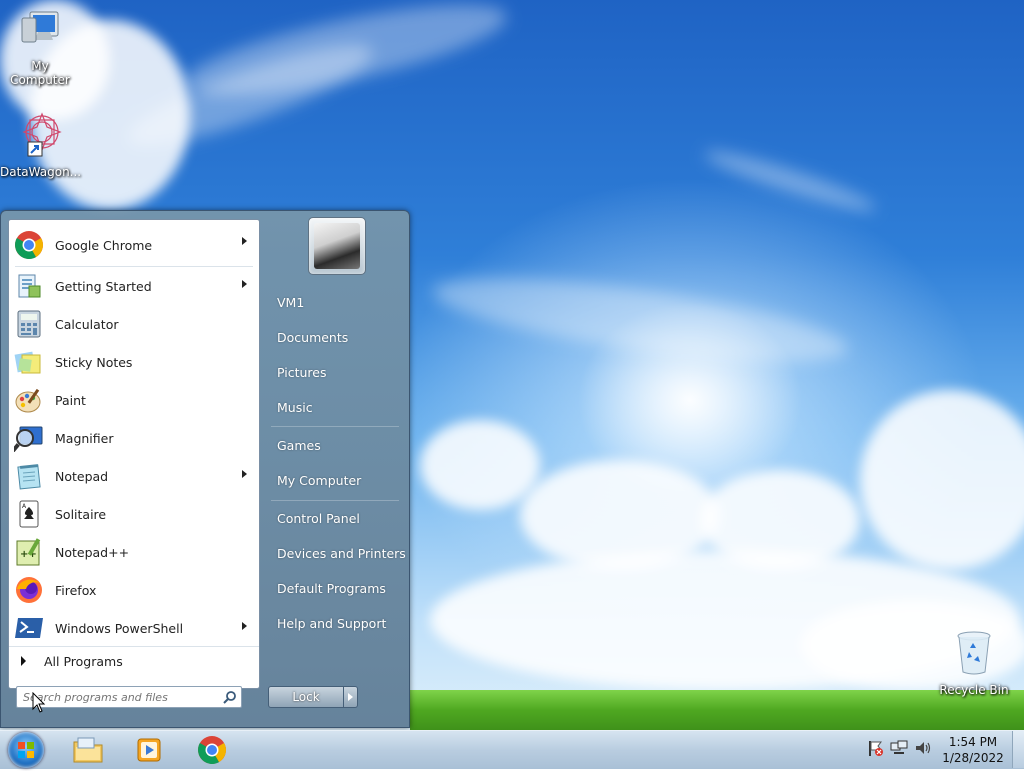 The height and width of the screenshot is (771, 1024). What do you see at coordinates (87, 324) in the screenshot?
I see `program-label: Calculator` at bounding box center [87, 324].